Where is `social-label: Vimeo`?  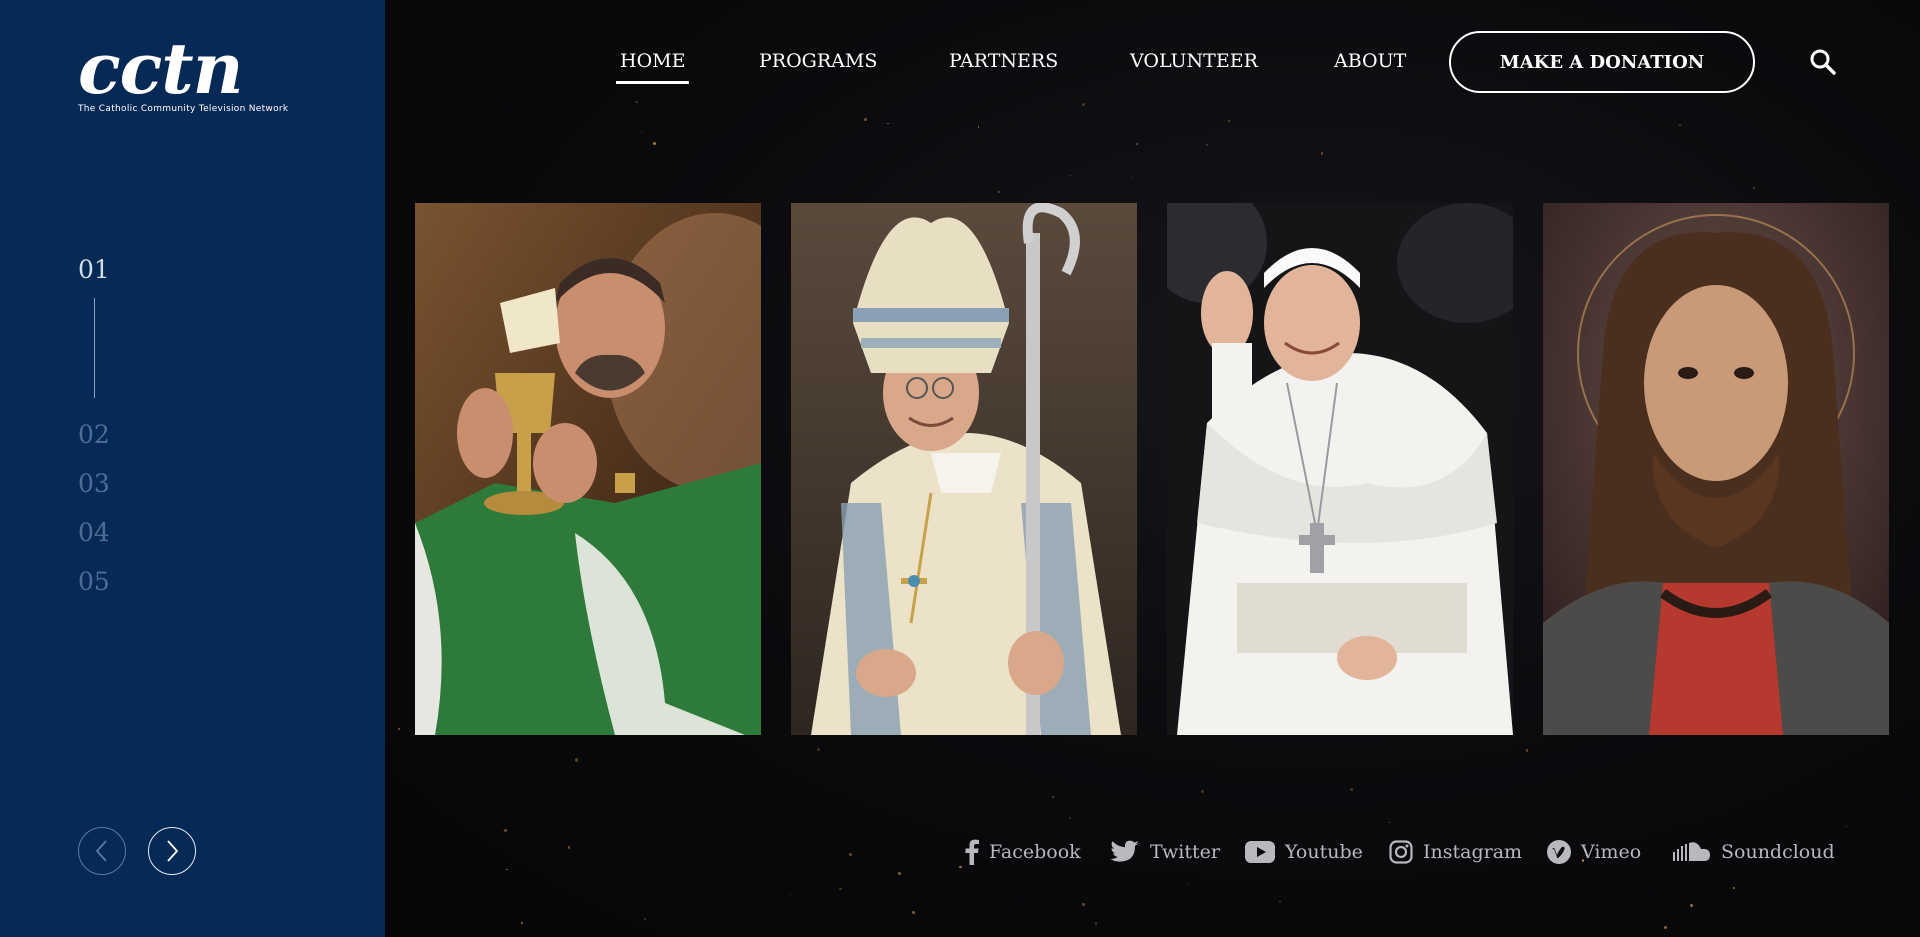 social-label: Vimeo is located at coordinates (1611, 852).